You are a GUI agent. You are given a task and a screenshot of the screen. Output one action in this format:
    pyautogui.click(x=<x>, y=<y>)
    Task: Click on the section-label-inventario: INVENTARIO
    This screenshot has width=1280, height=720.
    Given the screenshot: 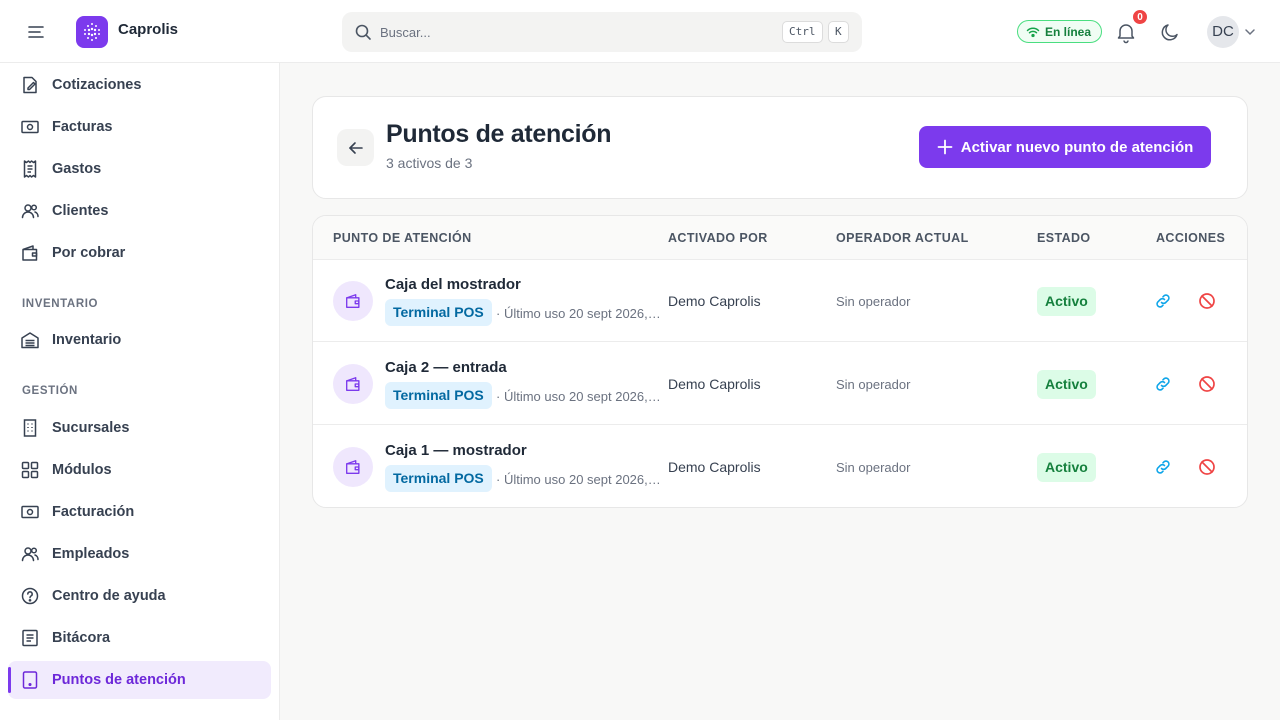 What is the action you would take?
    pyautogui.click(x=60, y=304)
    